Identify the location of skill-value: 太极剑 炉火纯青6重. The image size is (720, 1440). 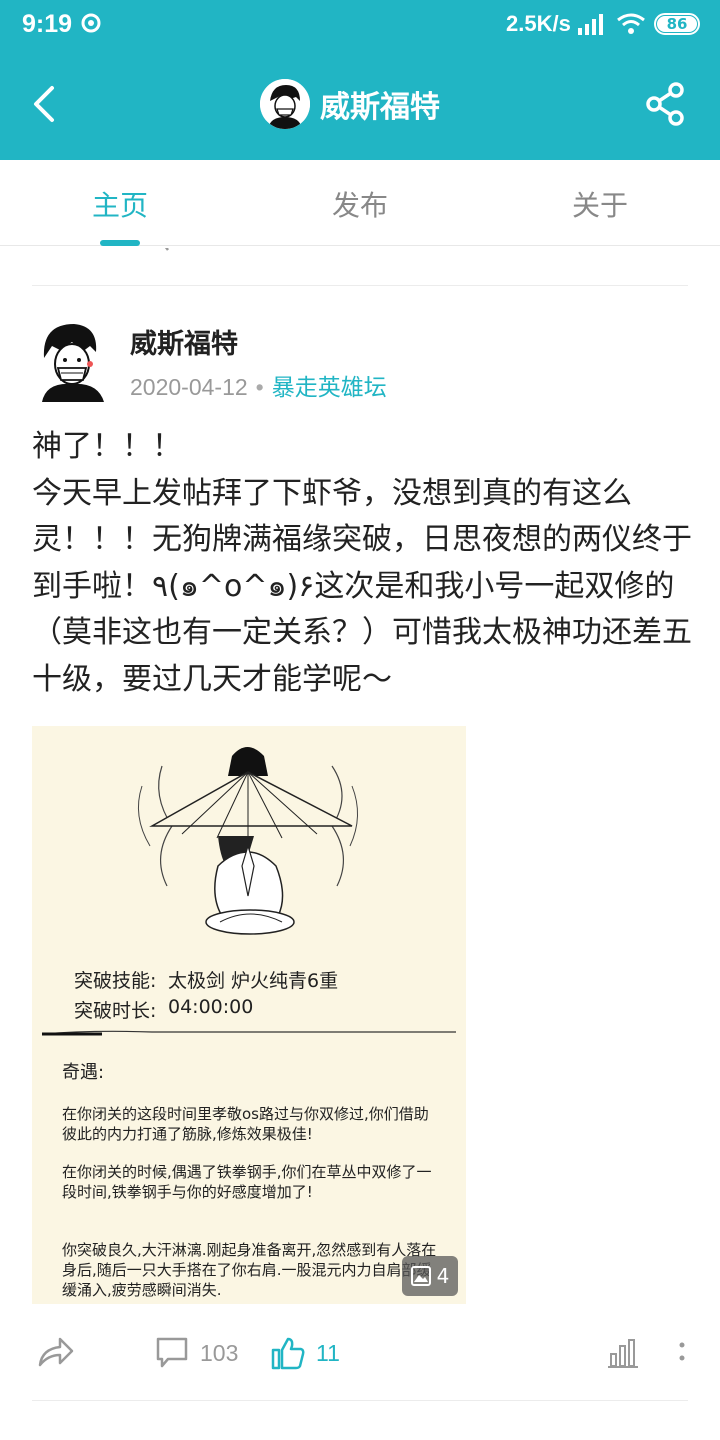
(253, 981).